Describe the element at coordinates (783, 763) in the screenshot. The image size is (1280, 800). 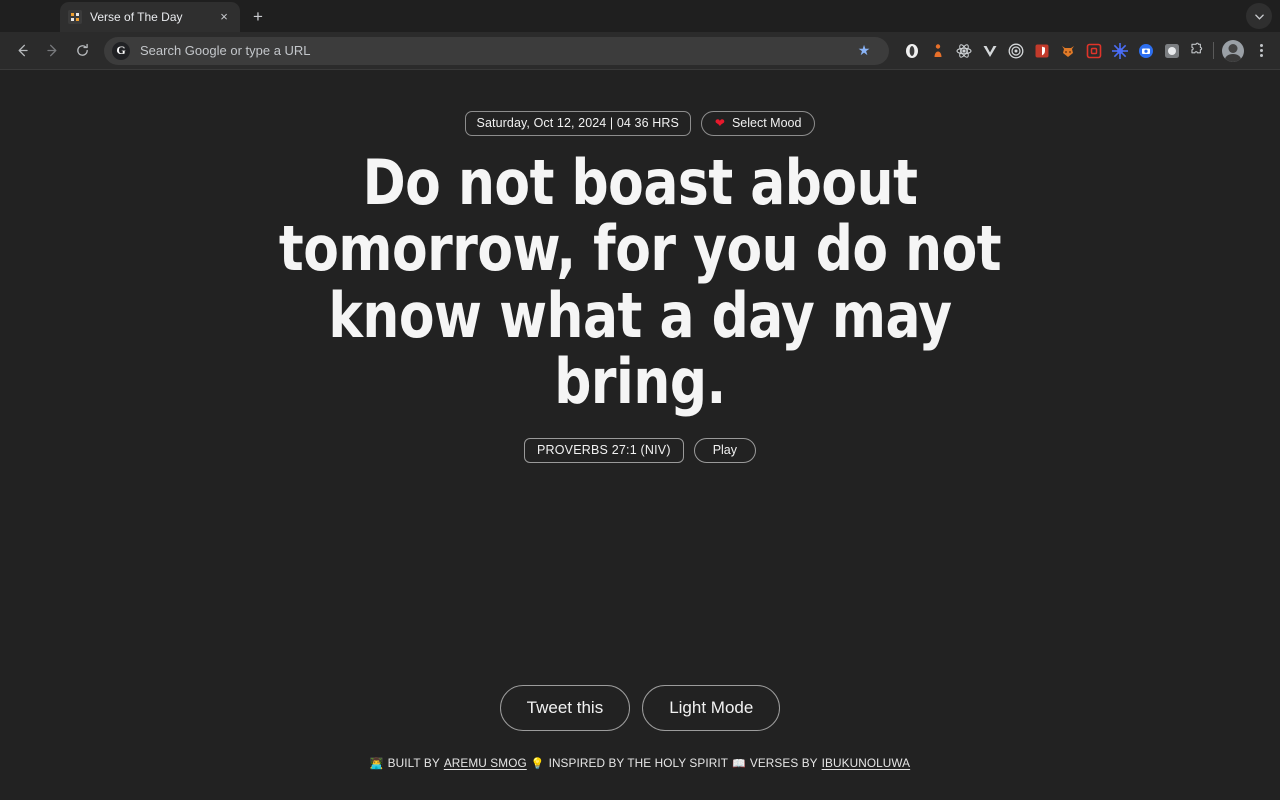
I see `verses-by-label: VERSES BY` at that location.